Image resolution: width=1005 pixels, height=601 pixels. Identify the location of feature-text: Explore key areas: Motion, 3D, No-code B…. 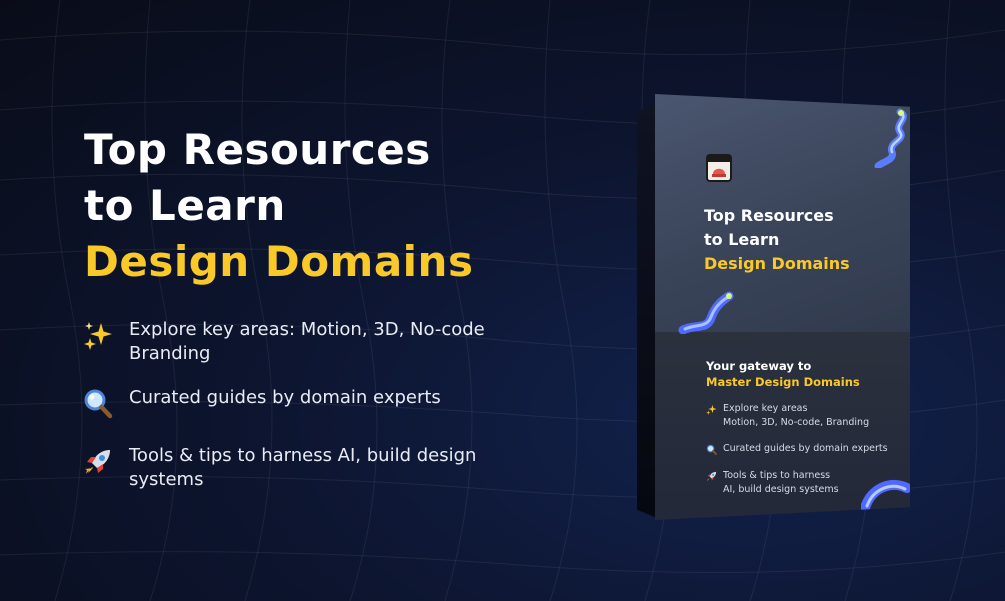
(307, 341).